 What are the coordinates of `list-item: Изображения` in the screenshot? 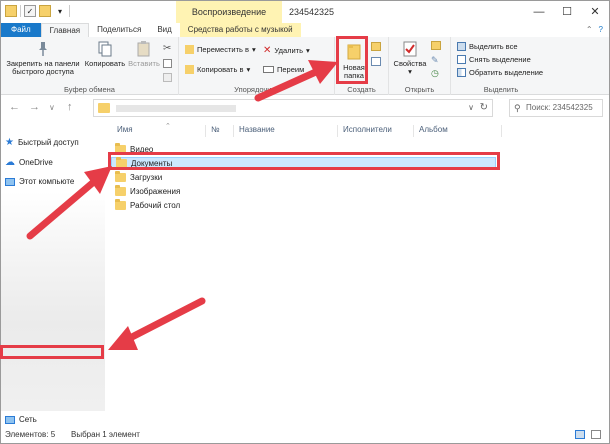 It's located at (303, 191).